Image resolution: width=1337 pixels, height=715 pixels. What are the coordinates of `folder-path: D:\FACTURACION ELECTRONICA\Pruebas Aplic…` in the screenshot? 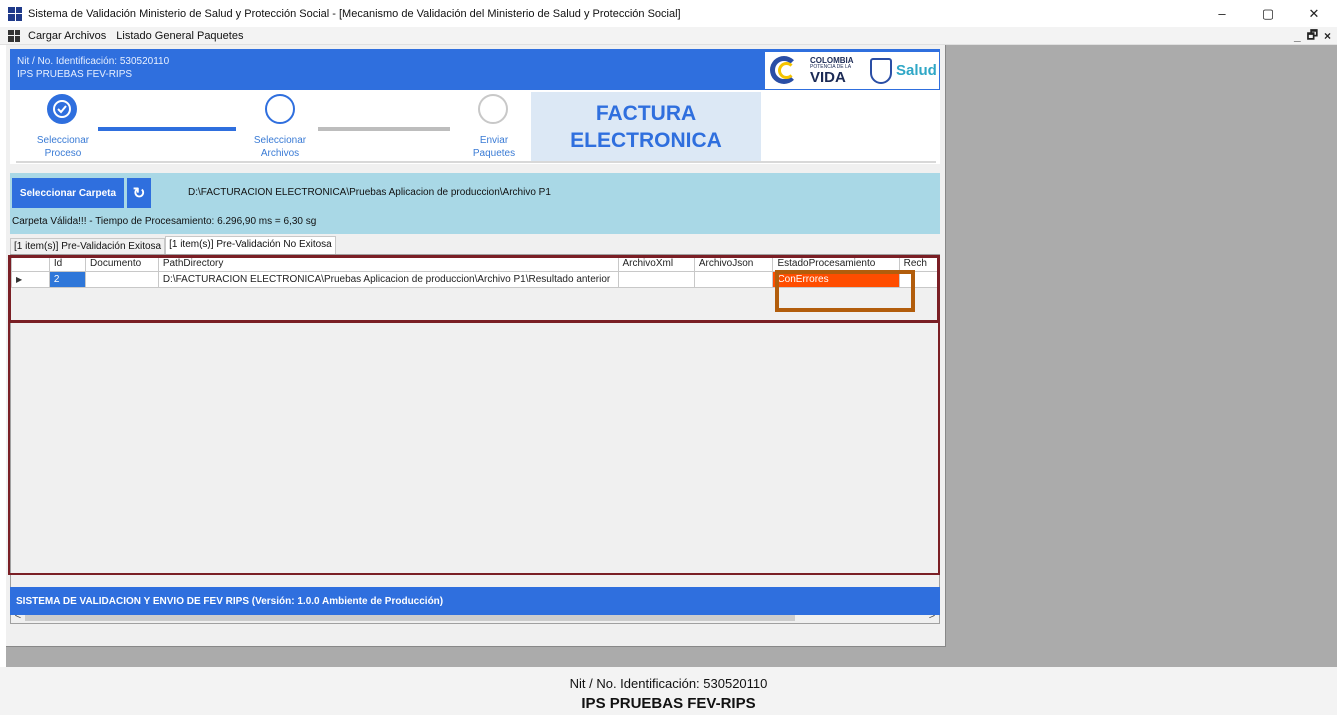 It's located at (369, 192).